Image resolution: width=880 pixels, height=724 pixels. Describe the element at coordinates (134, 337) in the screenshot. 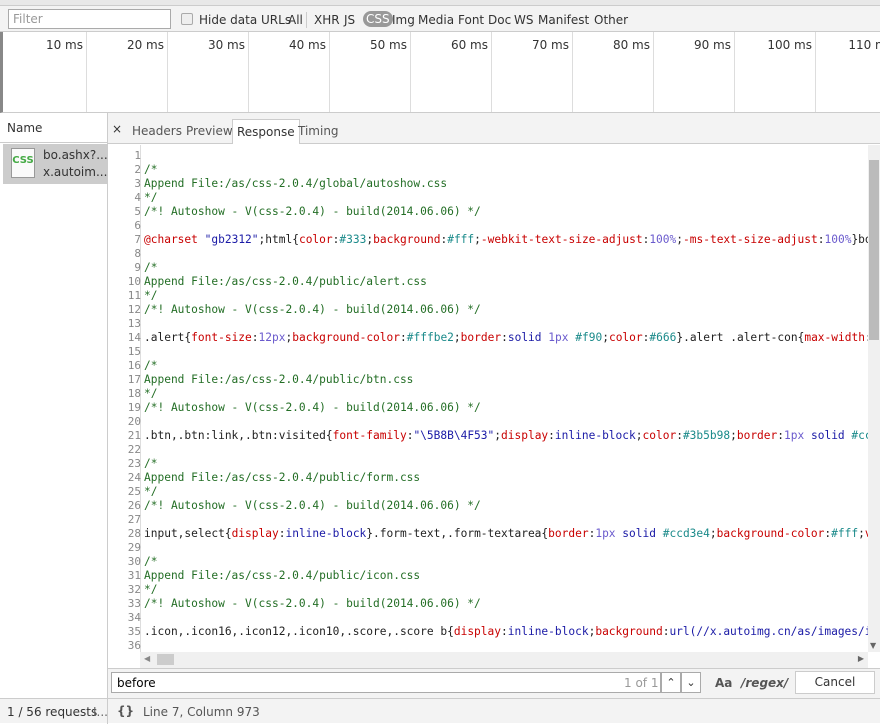

I see `line-number: 14` at that location.